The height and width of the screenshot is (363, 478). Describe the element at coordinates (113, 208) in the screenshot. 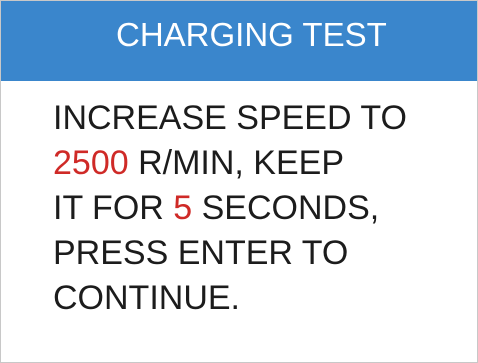

I see `duration-prefix: IT FOR` at that location.